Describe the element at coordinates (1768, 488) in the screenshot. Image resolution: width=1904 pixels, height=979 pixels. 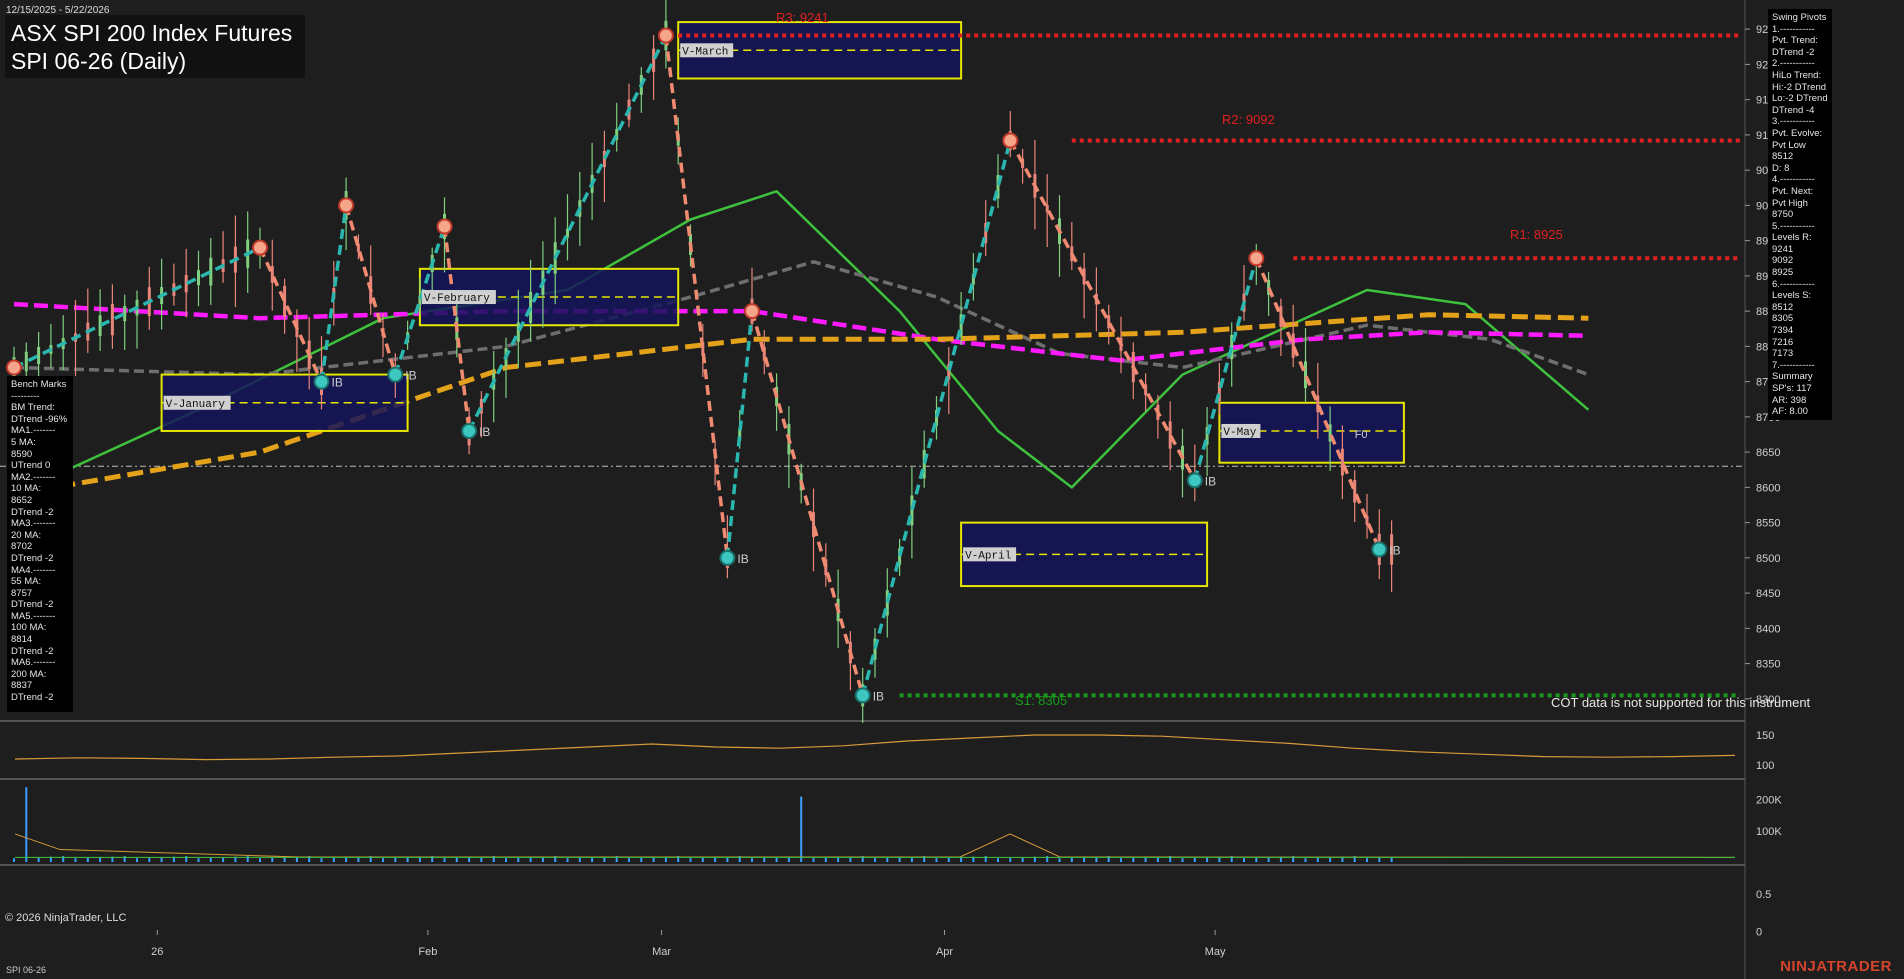
I see `y-axis-label: 8600` at that location.